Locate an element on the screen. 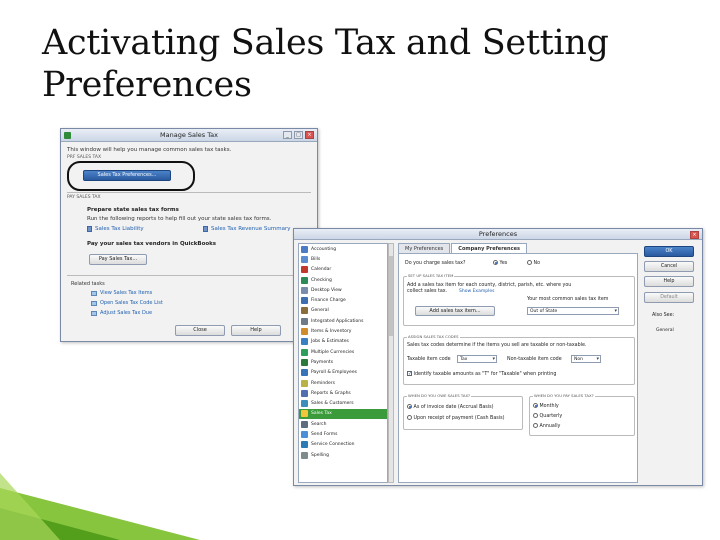  category-label: Send Forms is located at coordinates (324, 434).